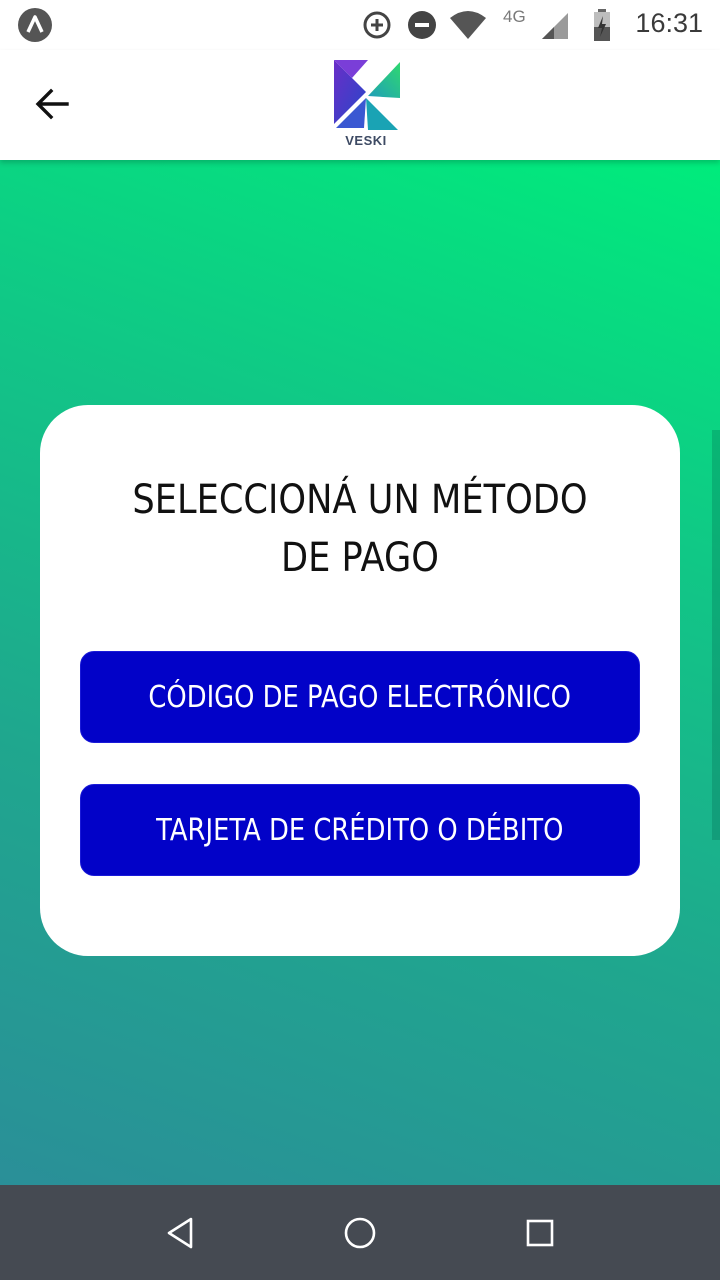  I want to click on nav-recents-button, so click(540, 1233).